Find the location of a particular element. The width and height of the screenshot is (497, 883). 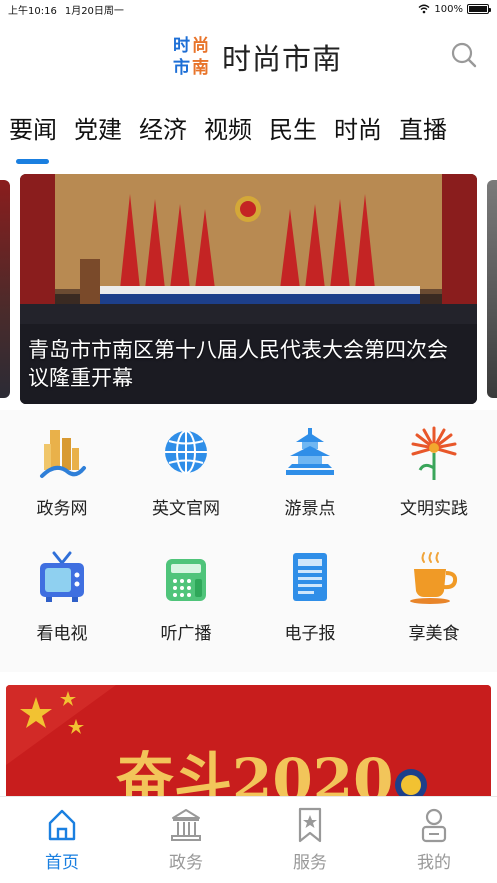

service-civilization: 文明实践 is located at coordinates (434, 465).